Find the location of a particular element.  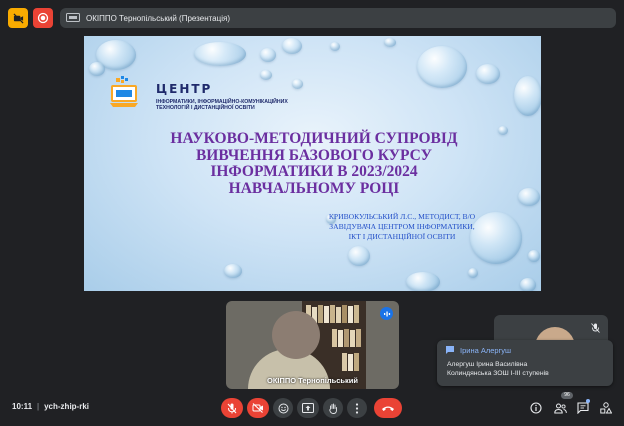

chat-button is located at coordinates (583, 408).